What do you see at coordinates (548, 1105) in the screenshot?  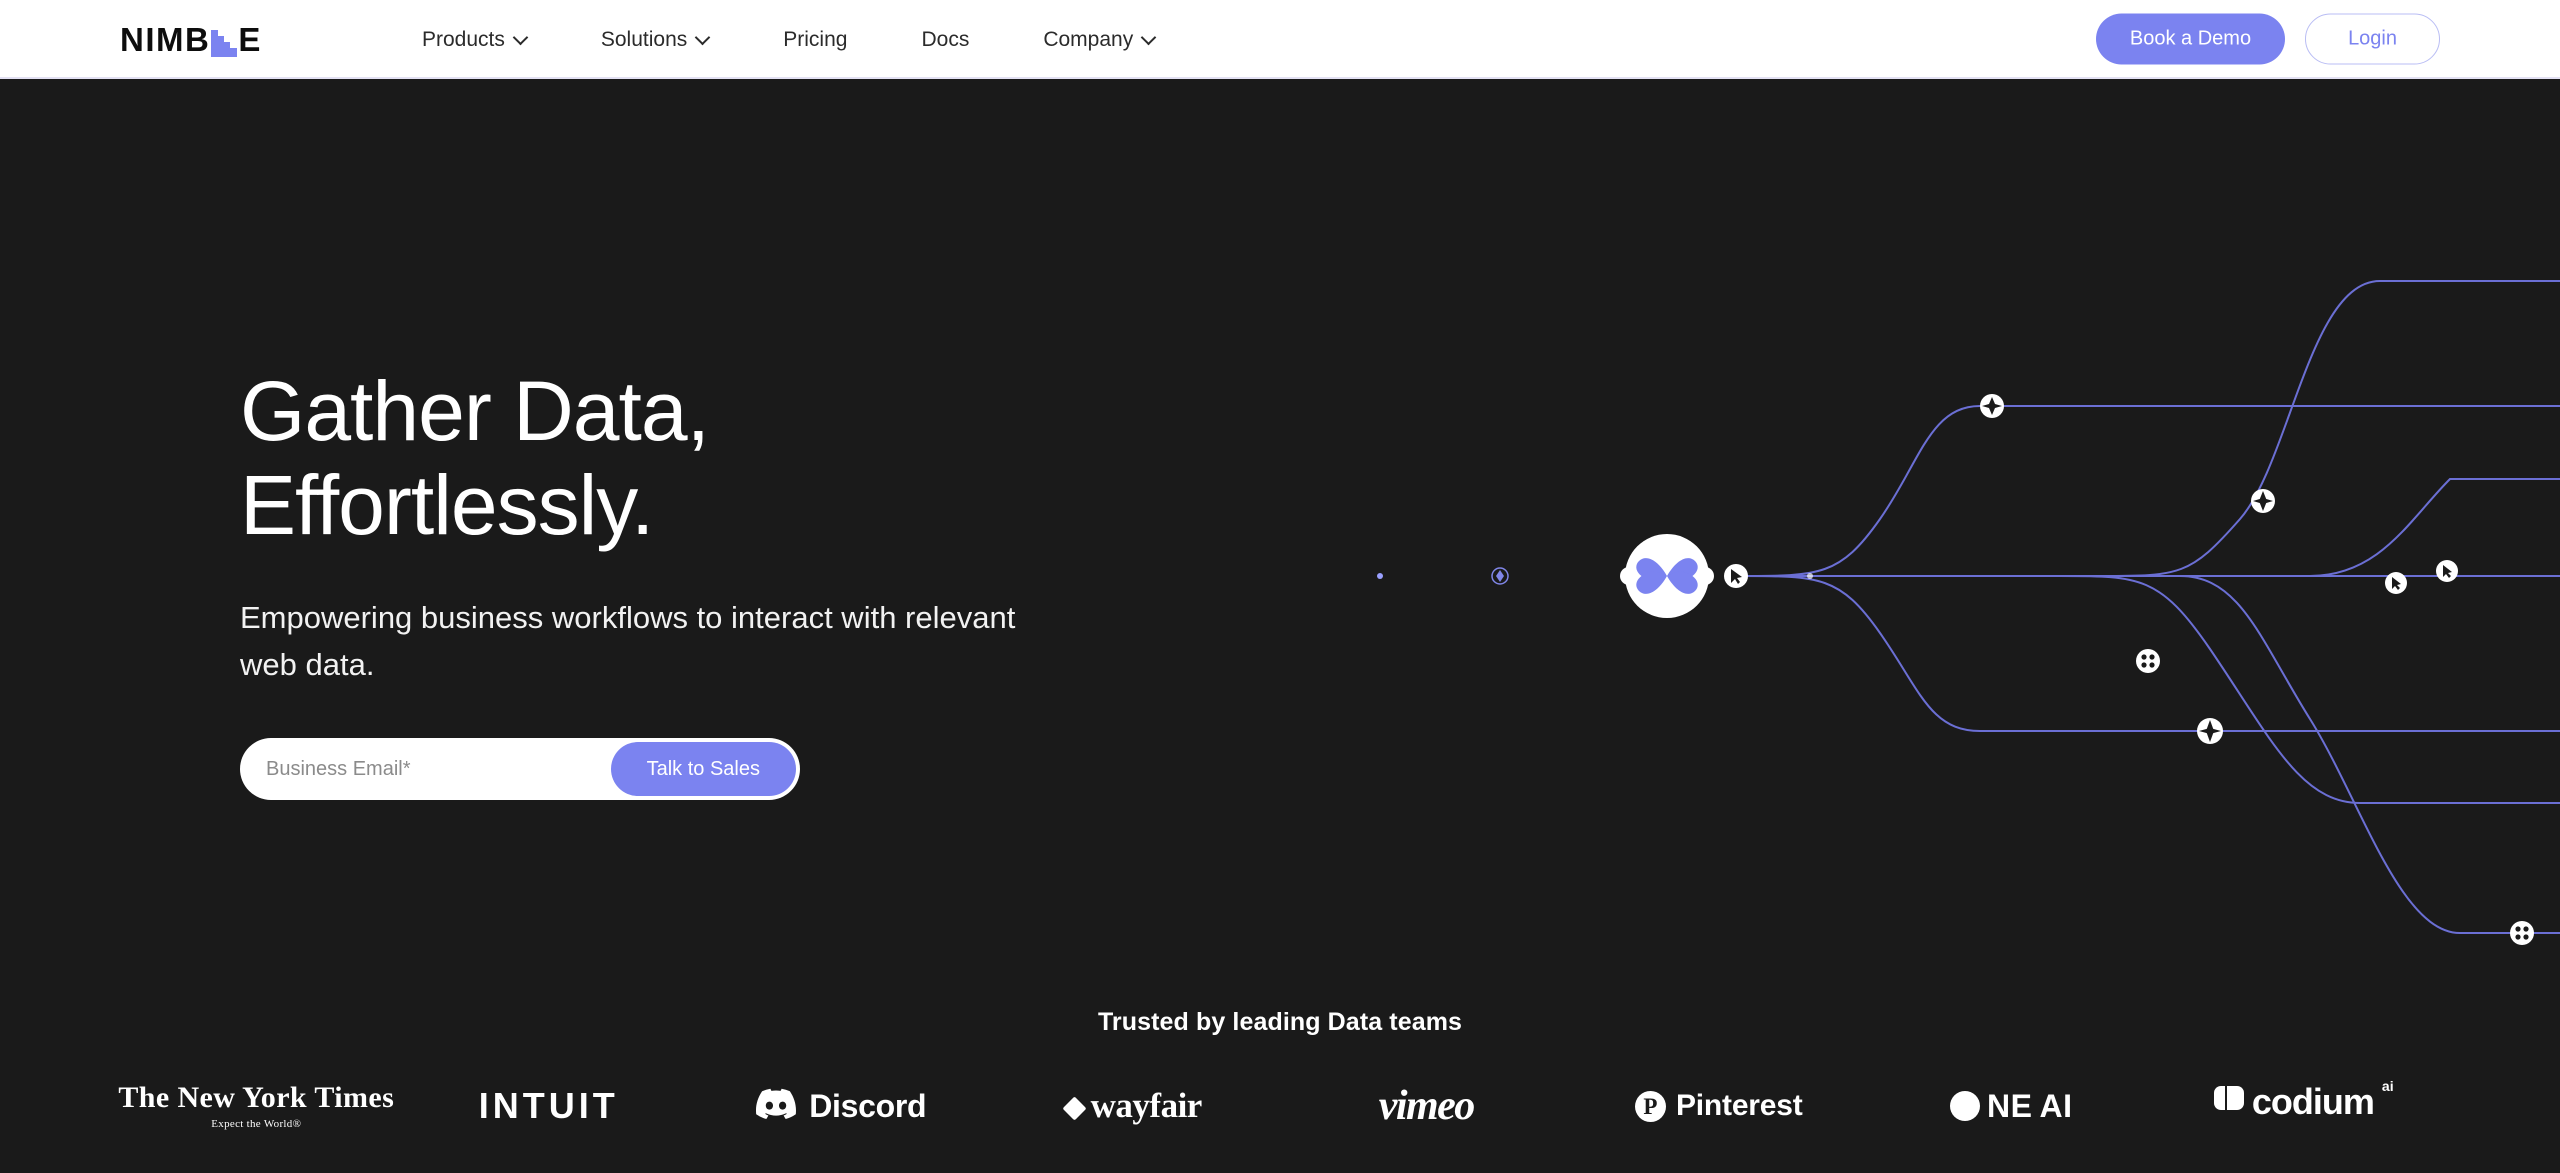 I see `client-logo-intuit: INTUIT` at bounding box center [548, 1105].